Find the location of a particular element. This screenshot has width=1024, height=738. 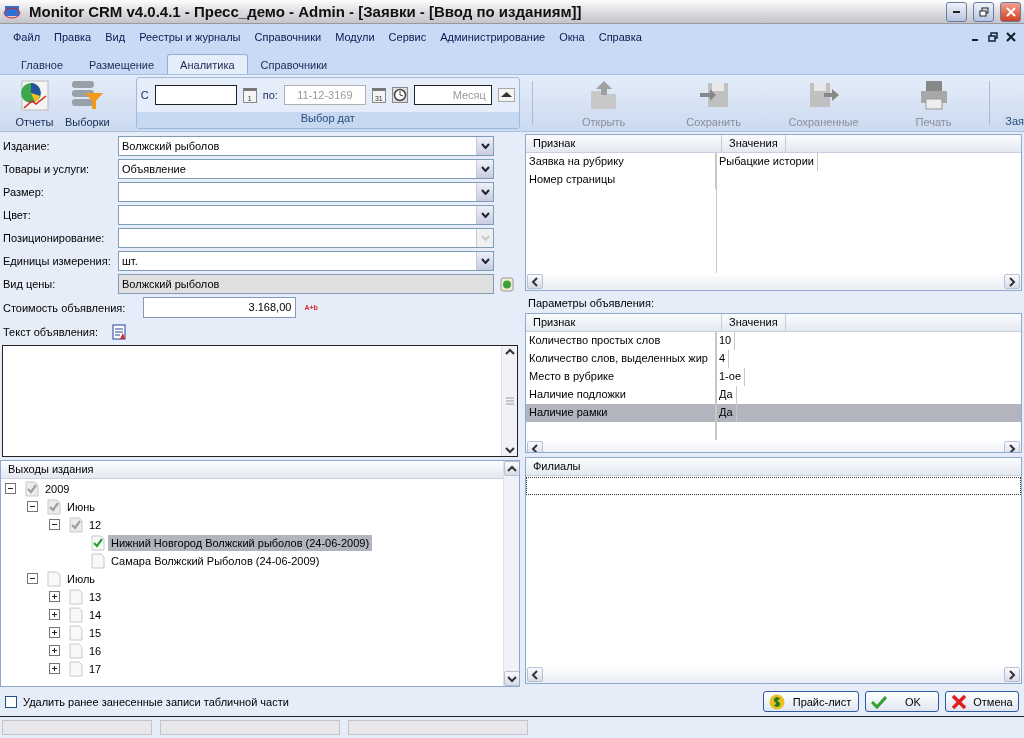

menu-item: Вид is located at coordinates (117, 37).